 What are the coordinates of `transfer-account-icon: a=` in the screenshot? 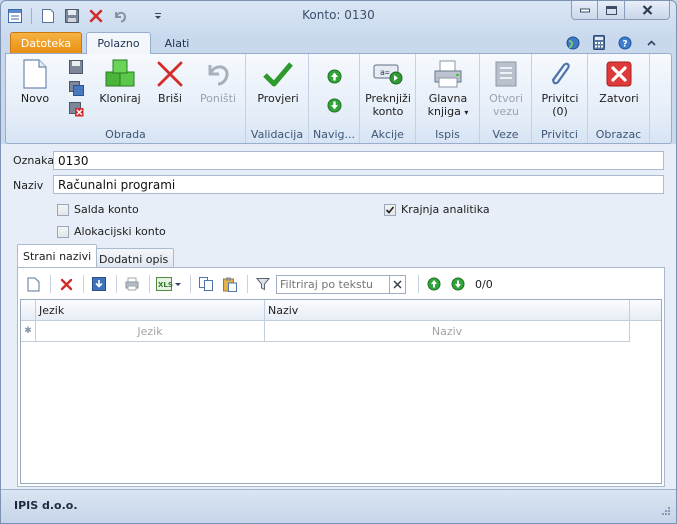 It's located at (388, 74).